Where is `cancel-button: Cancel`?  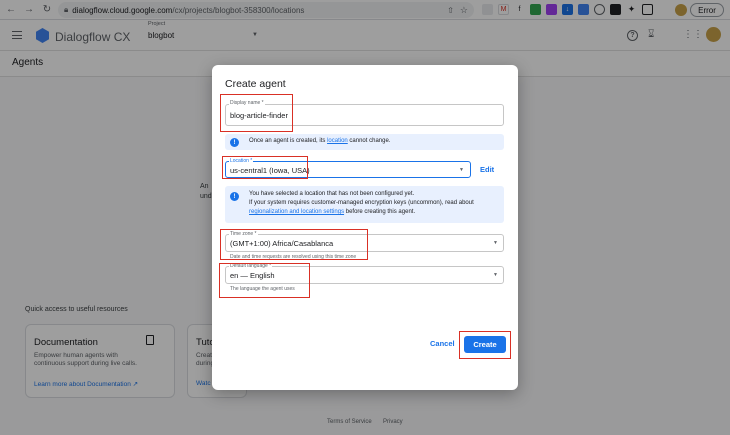
cancel-button: Cancel is located at coordinates (442, 343).